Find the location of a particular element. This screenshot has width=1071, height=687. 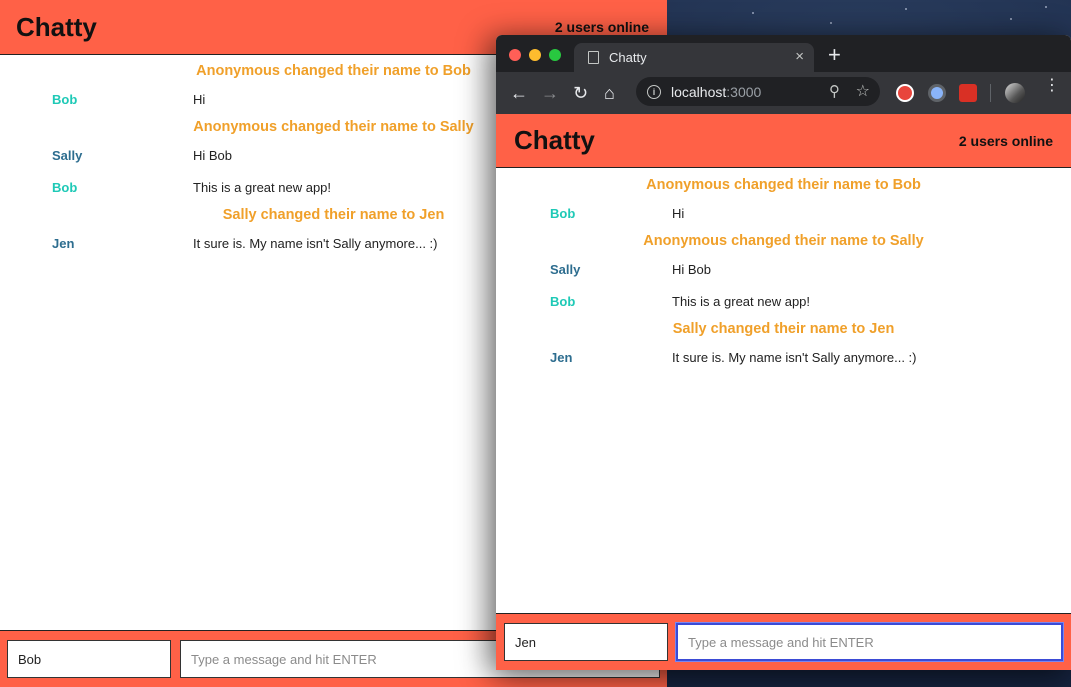

new-tab-button: + is located at coordinates (834, 55).